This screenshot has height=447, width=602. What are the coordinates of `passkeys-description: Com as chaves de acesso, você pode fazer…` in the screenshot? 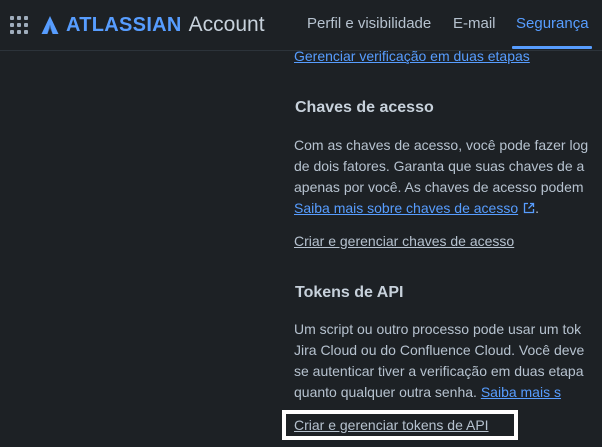 It's located at (441, 177).